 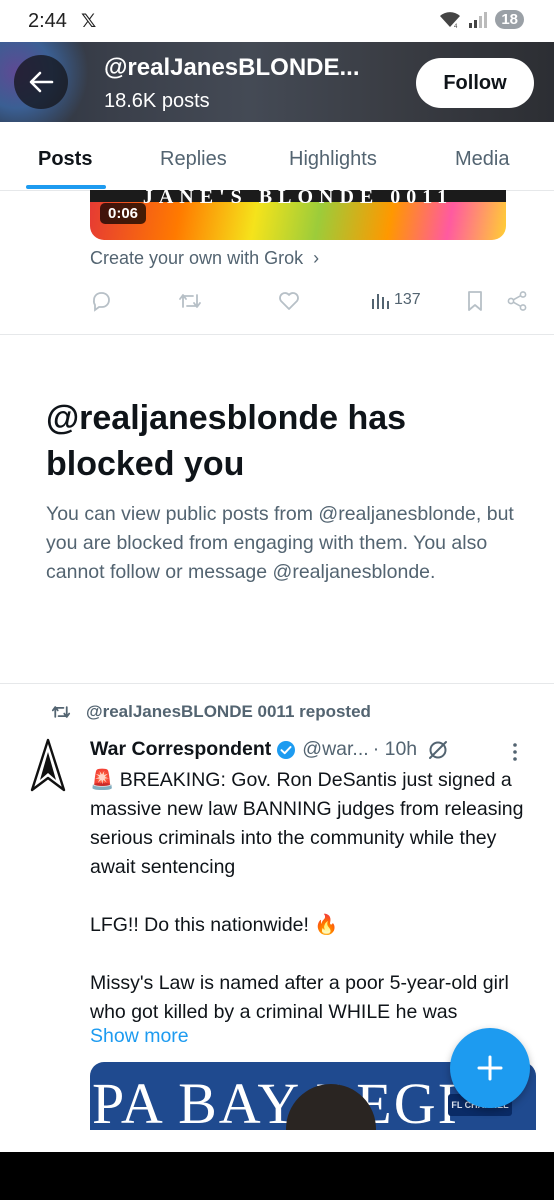 I want to click on grok-link: Create your own with Grok ›, so click(x=204, y=258).